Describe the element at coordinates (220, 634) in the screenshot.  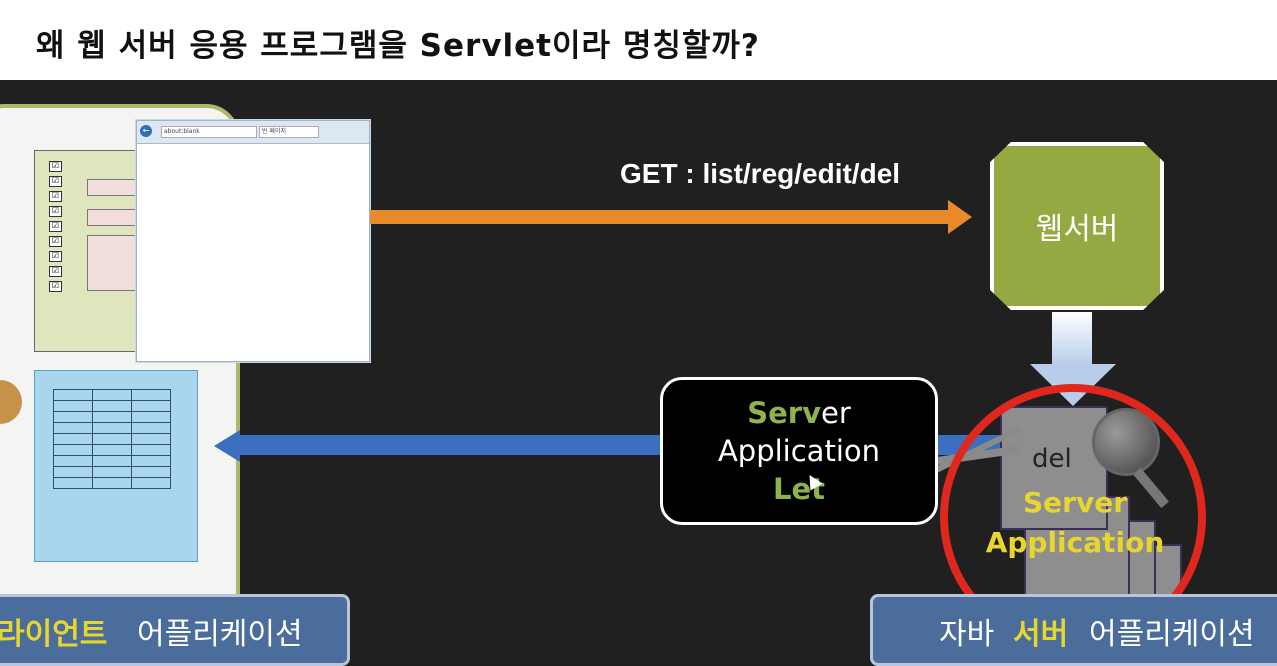
I see `client-label-rest: 어플리케이션` at that location.